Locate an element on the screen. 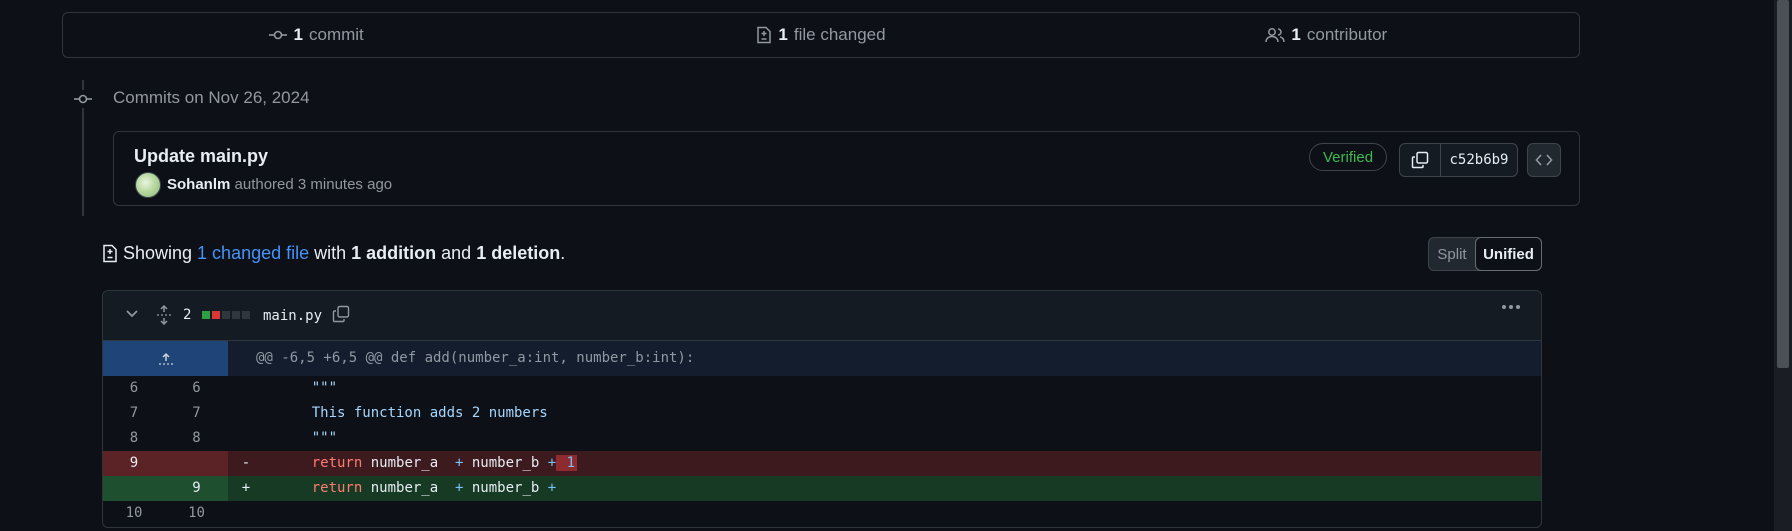 The width and height of the screenshot is (1792, 531). diffstat-bar is located at coordinates (226, 315).